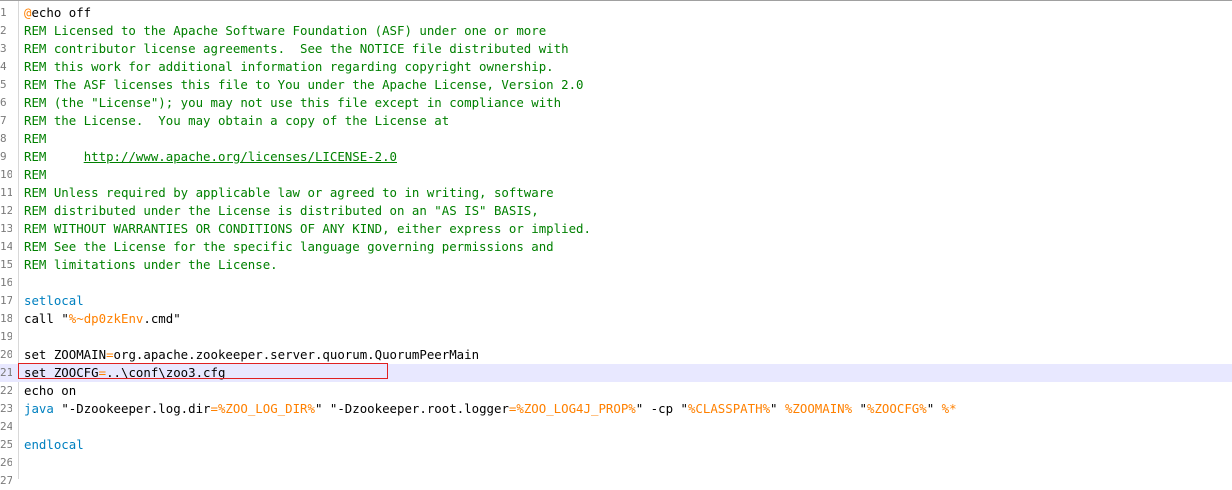  Describe the element at coordinates (65, 354) in the screenshot. I see `code-token: set ZOOMAIN` at that location.